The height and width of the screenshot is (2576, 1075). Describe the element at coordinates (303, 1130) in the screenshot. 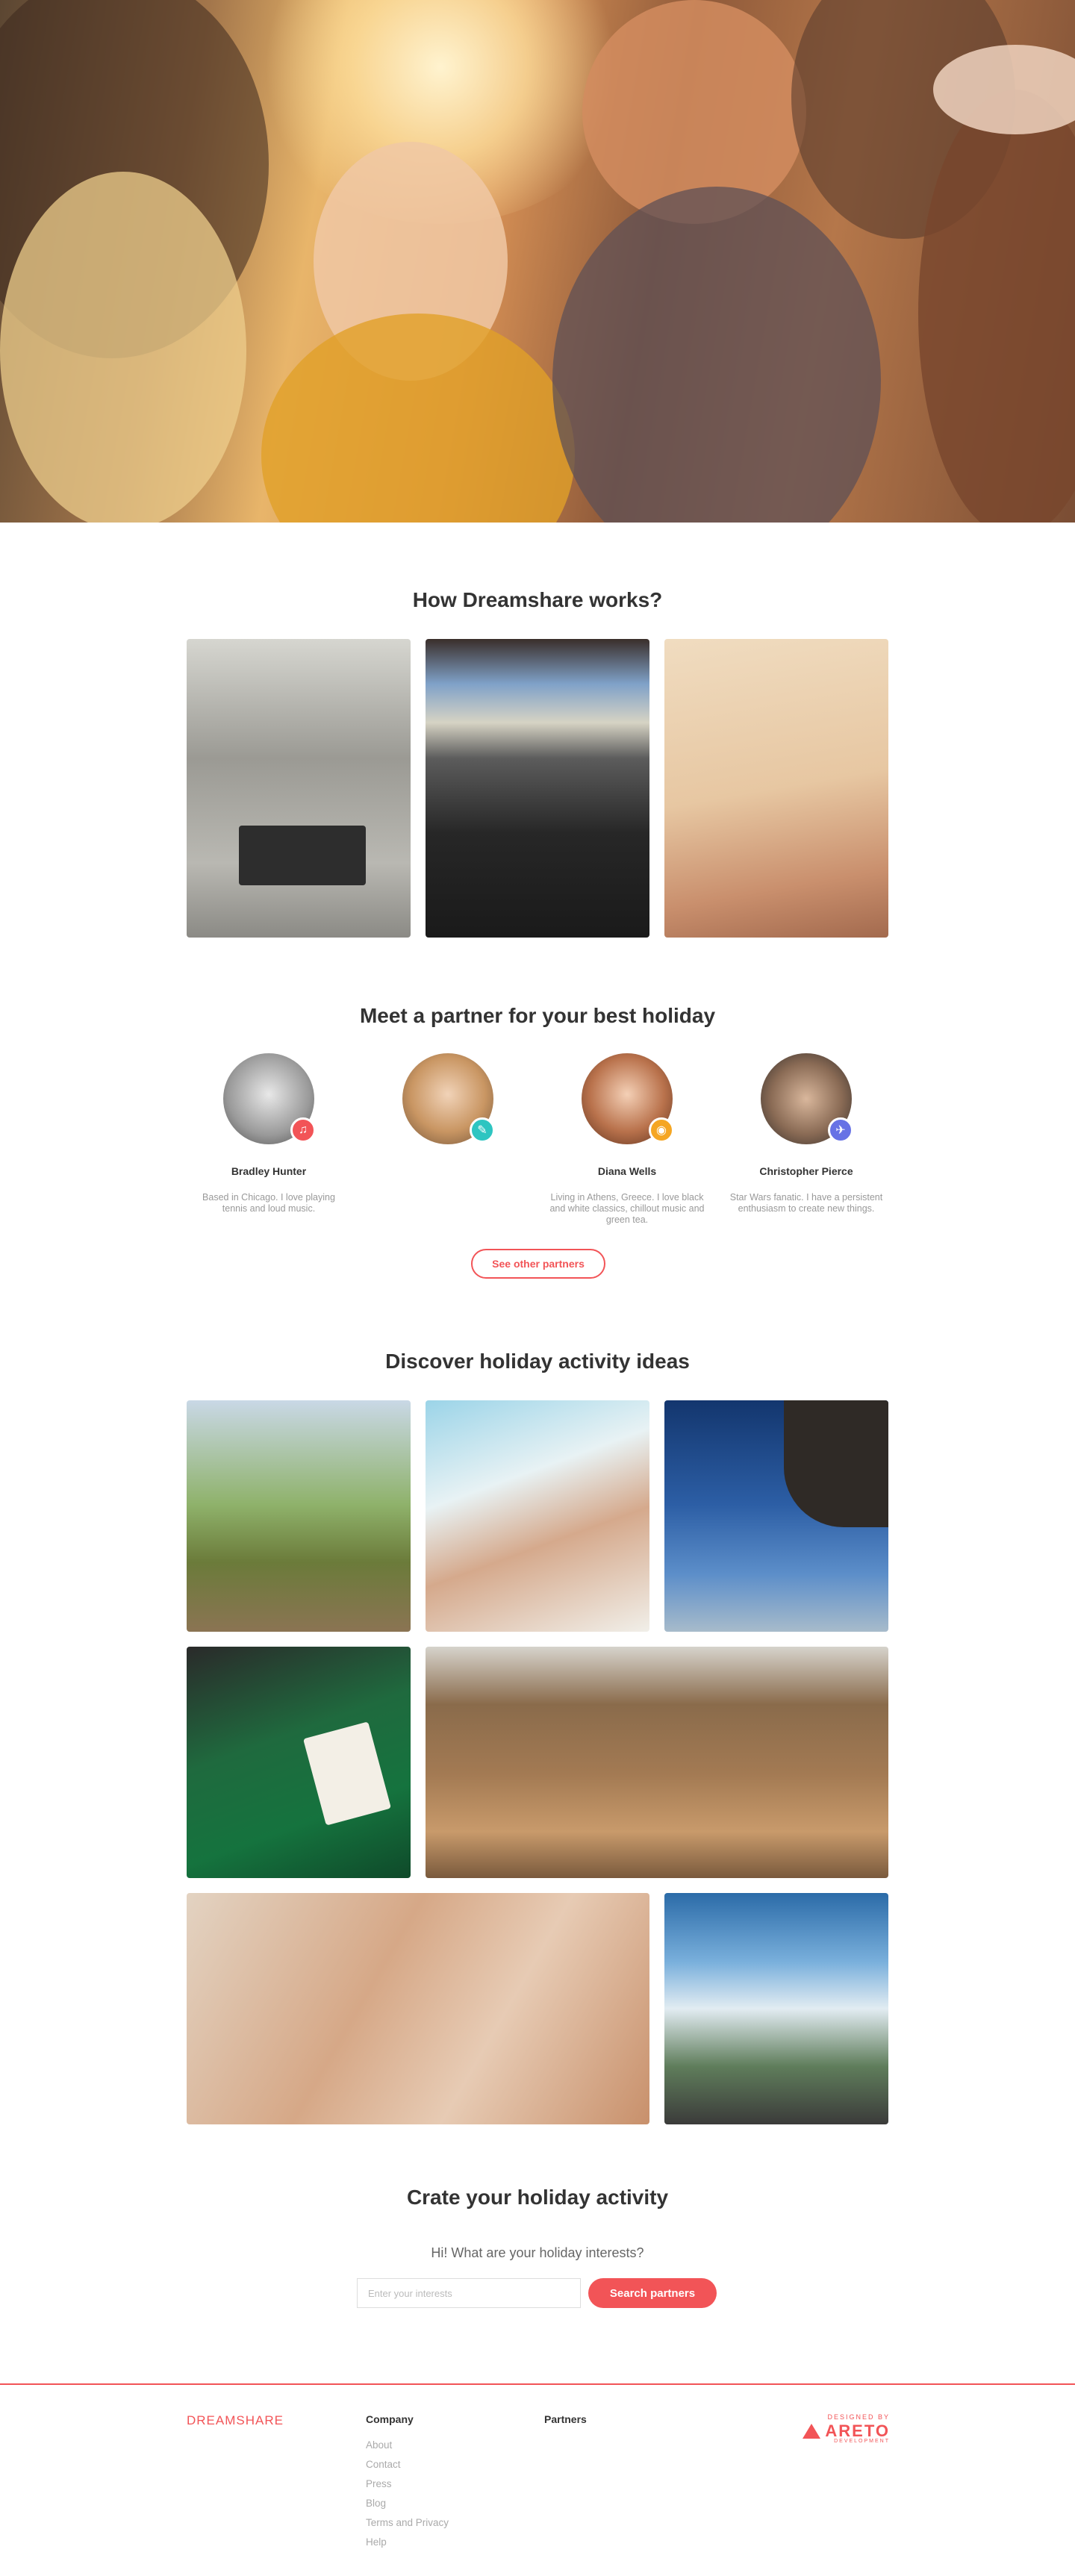

I see `music-icon: ♫` at that location.